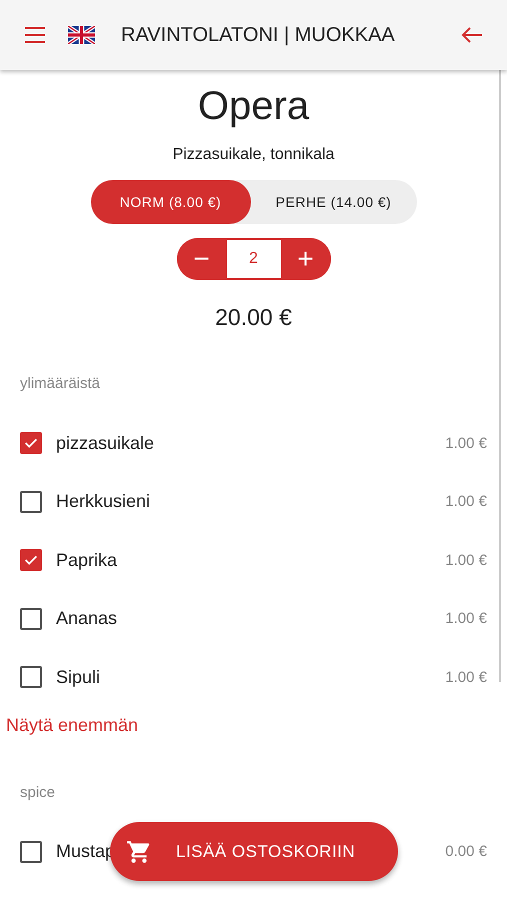 This screenshot has width=507, height=900. Describe the element at coordinates (170, 202) in the screenshot. I see `size-option: NORM (8.00 €)` at that location.